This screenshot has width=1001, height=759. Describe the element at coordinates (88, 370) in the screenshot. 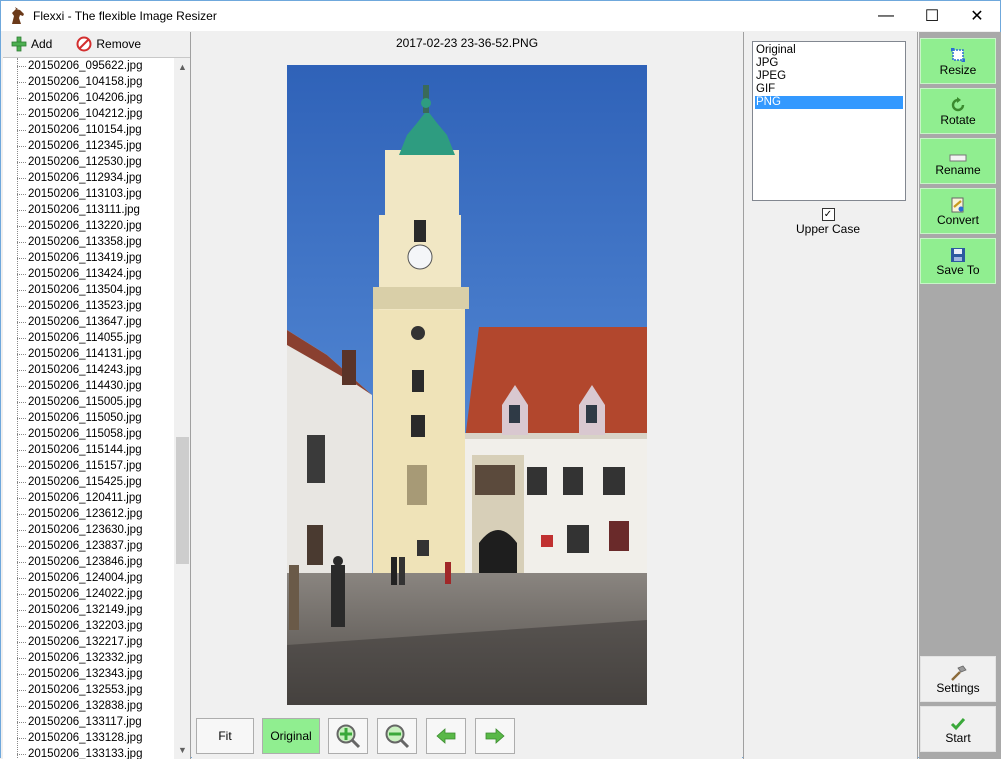

I see `file-list-item: 20150206_114243.jpg` at that location.